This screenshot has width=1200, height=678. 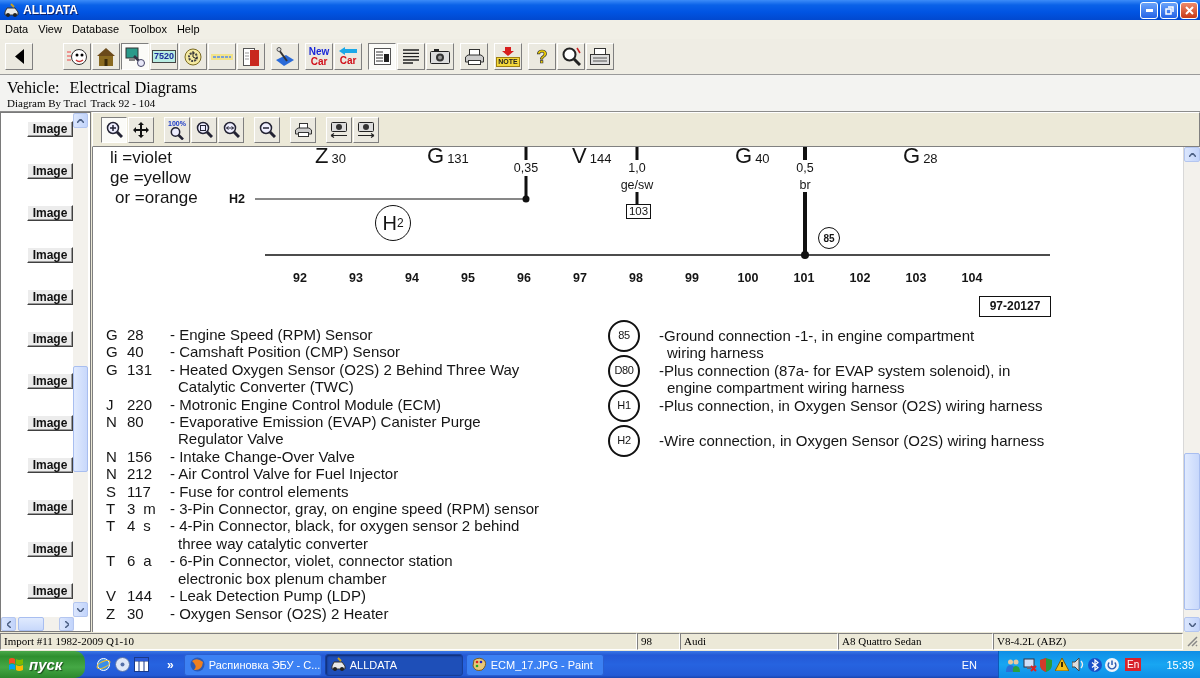 I want to click on window-grid-icon, so click(x=141, y=664).